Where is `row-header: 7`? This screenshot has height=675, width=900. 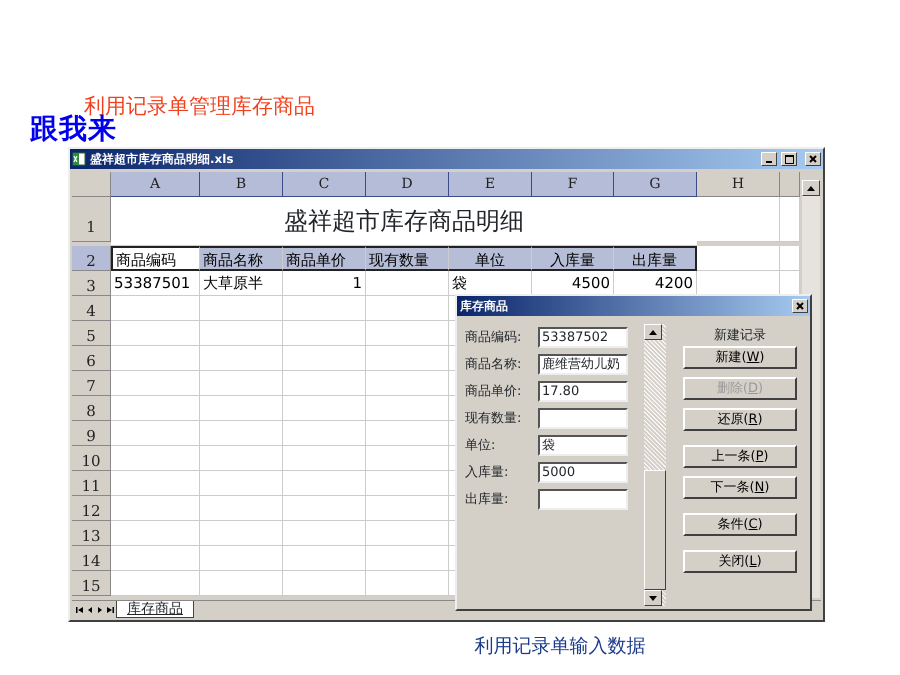
row-header: 7 is located at coordinates (91, 383).